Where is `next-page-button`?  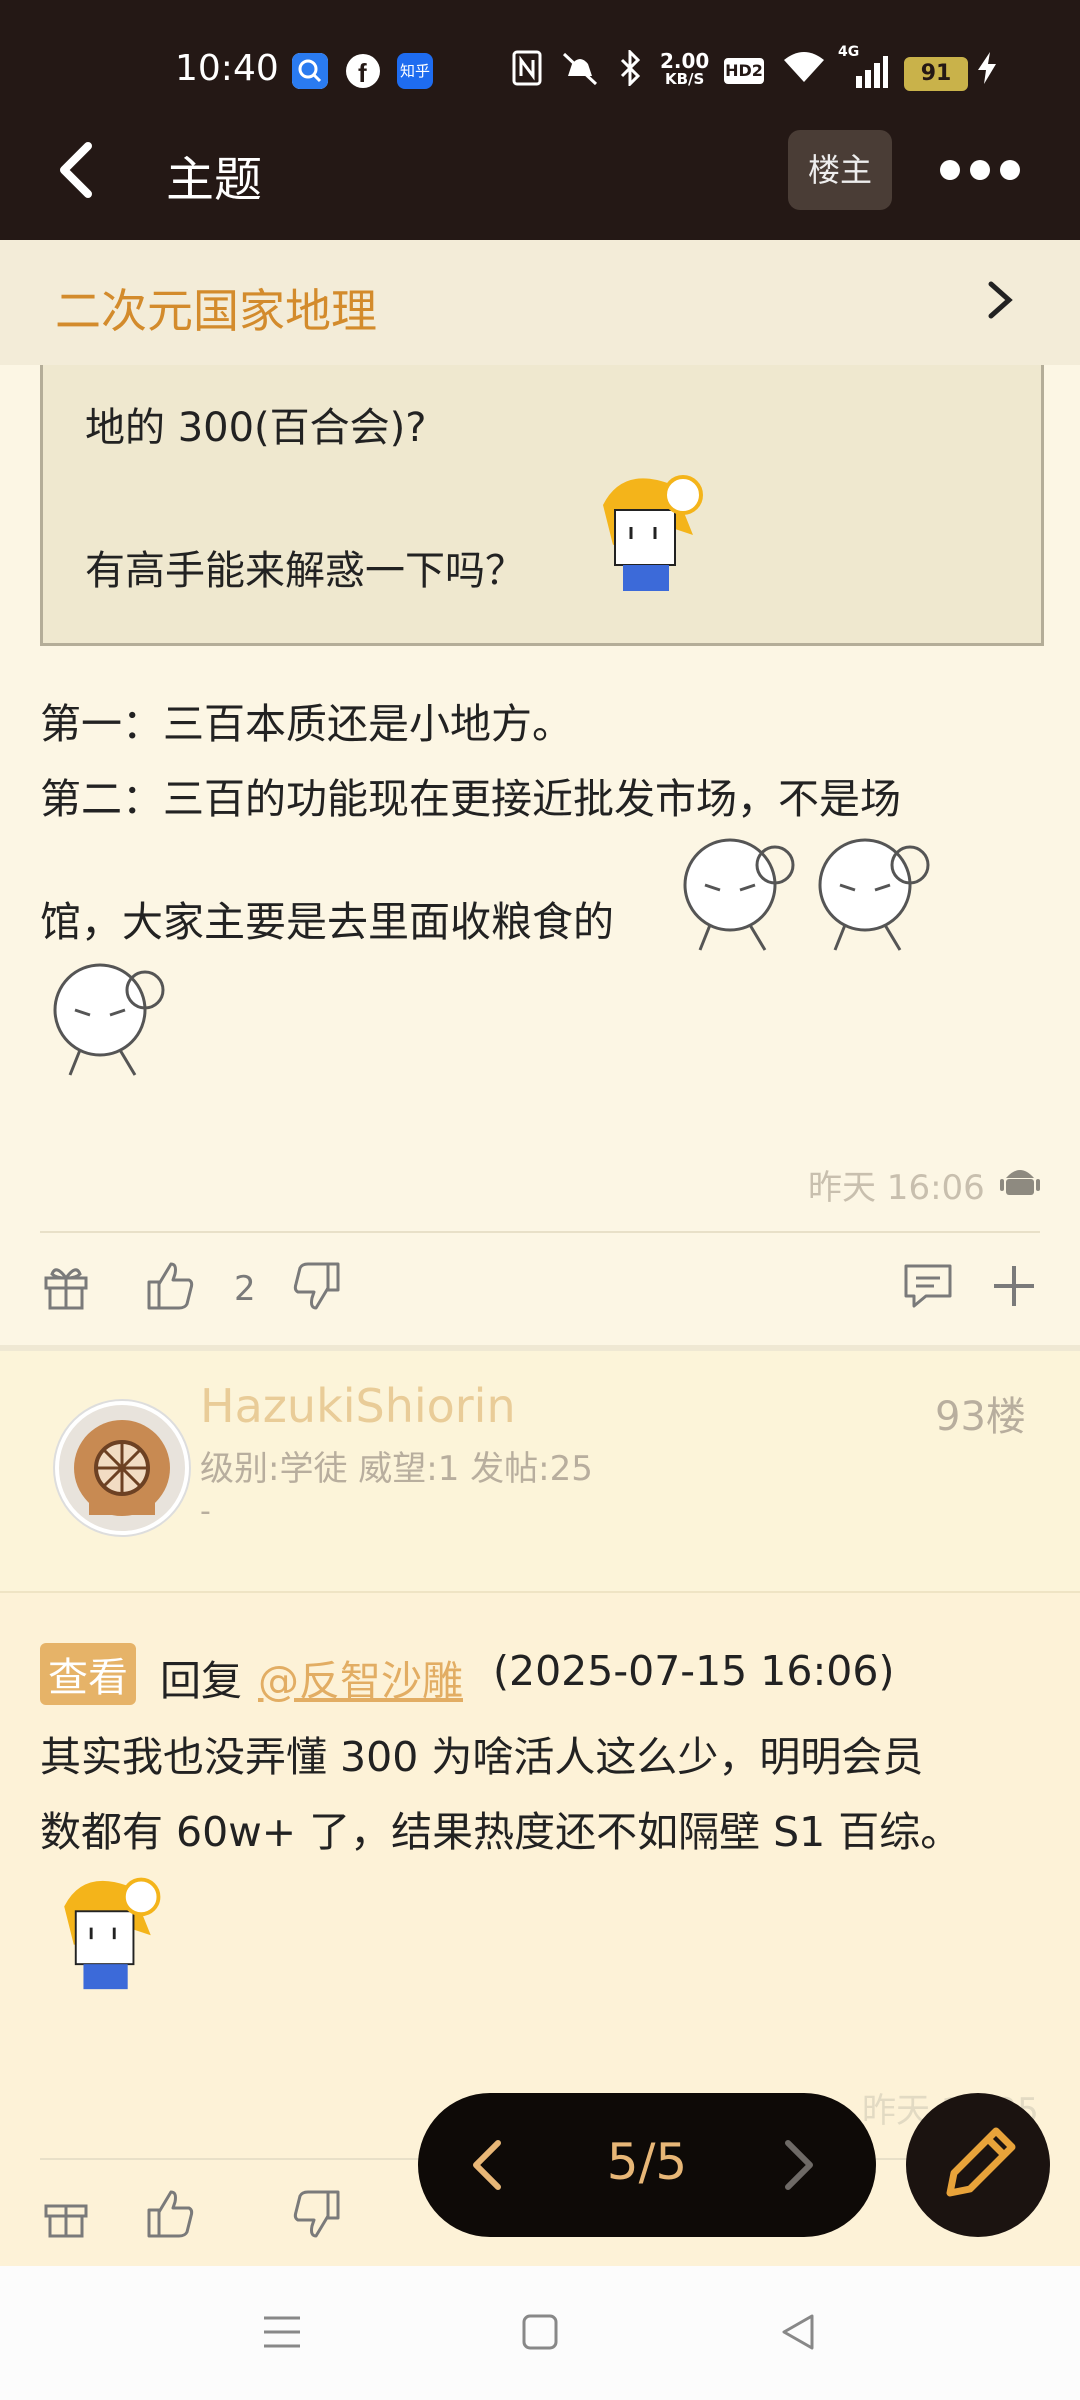 next-page-button is located at coordinates (798, 2165).